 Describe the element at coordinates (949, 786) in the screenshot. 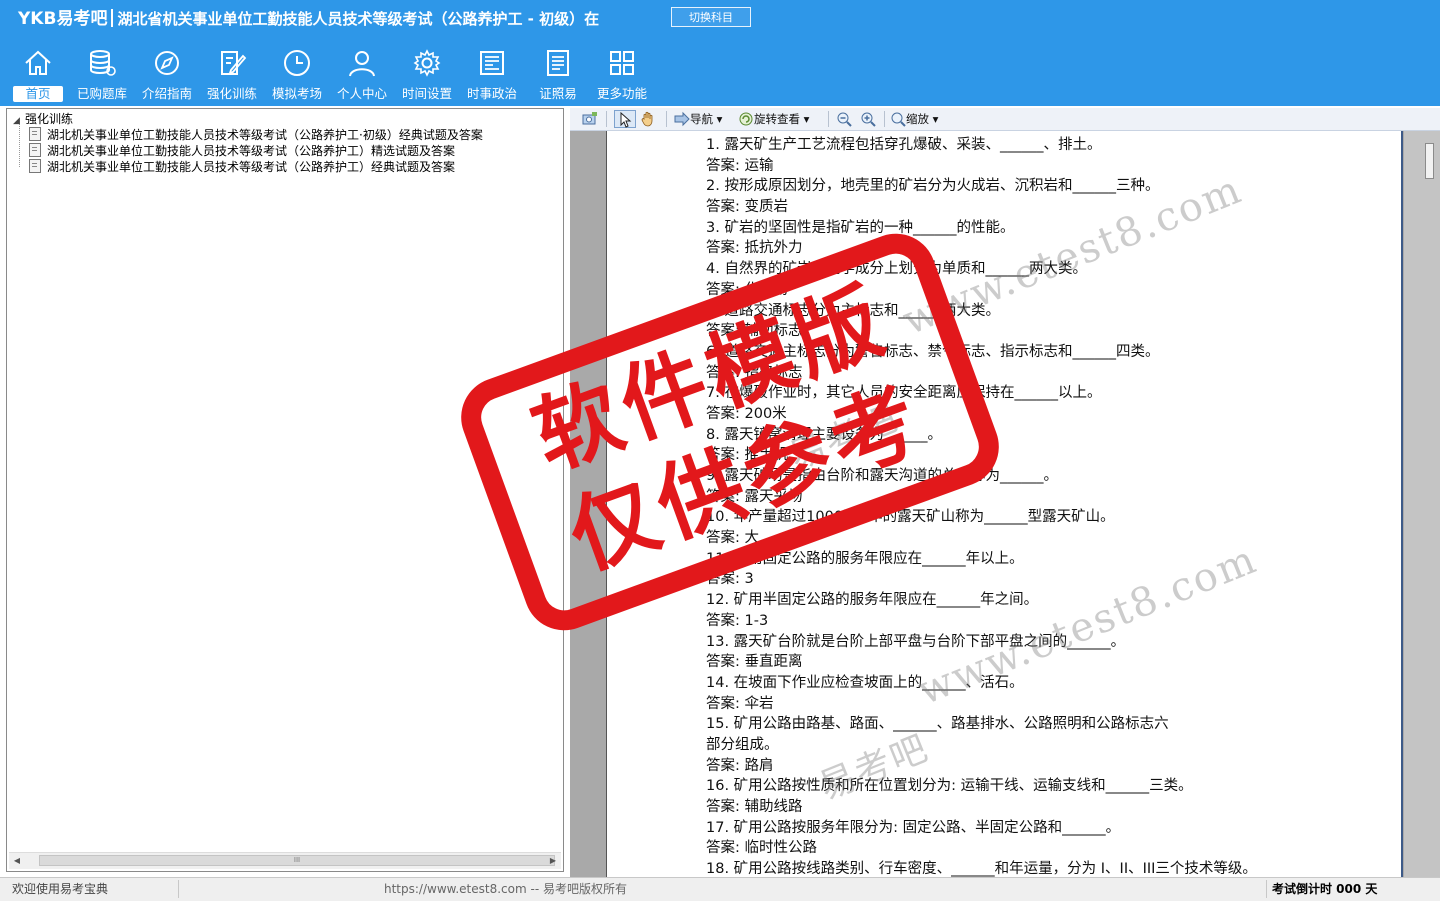

I see `question-line: 16. 矿用公路按性质和所在位置划分为: 运输干线、运输支线和______三类。` at that location.